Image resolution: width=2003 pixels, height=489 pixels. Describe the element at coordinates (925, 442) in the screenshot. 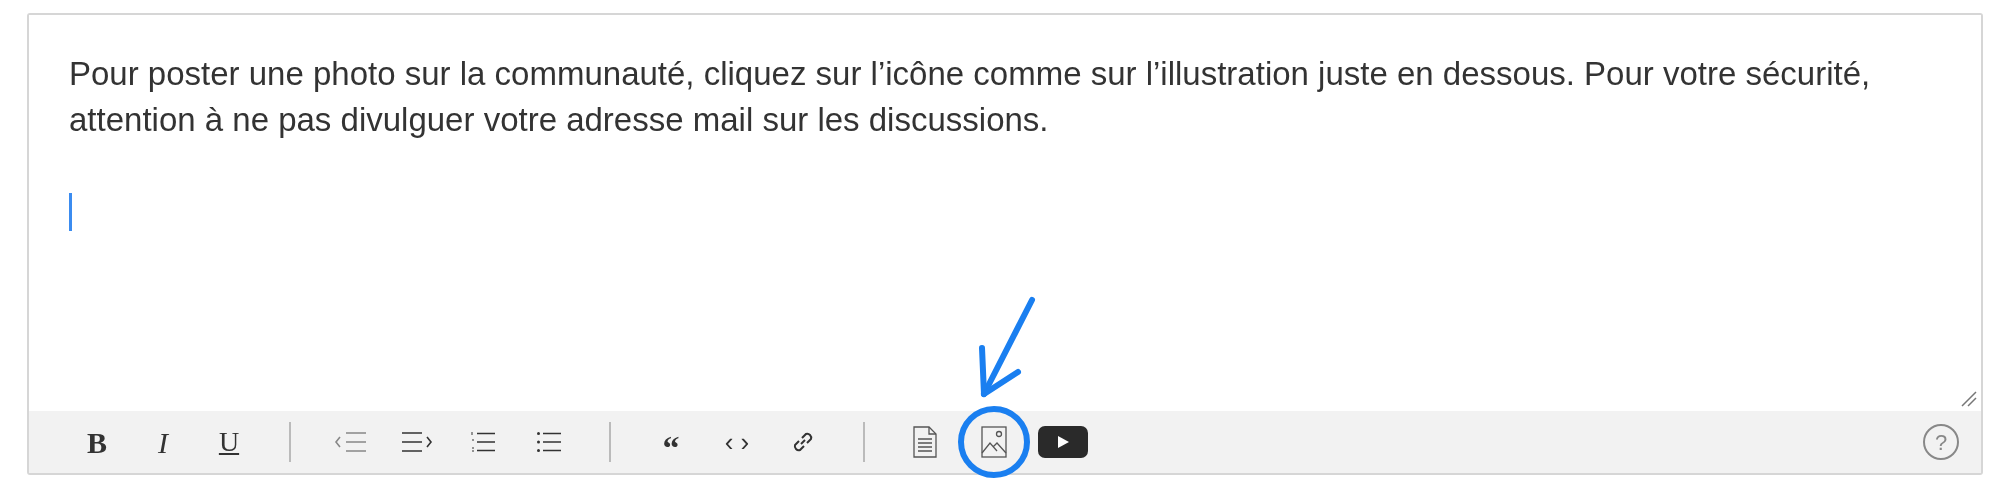

I see `document-icon` at that location.